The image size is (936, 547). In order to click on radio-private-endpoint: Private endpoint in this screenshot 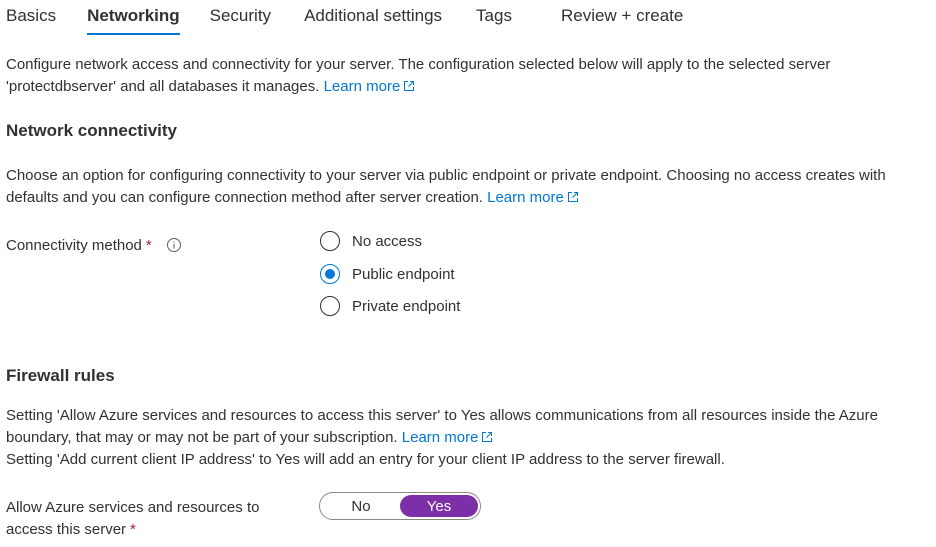, I will do `click(390, 306)`.